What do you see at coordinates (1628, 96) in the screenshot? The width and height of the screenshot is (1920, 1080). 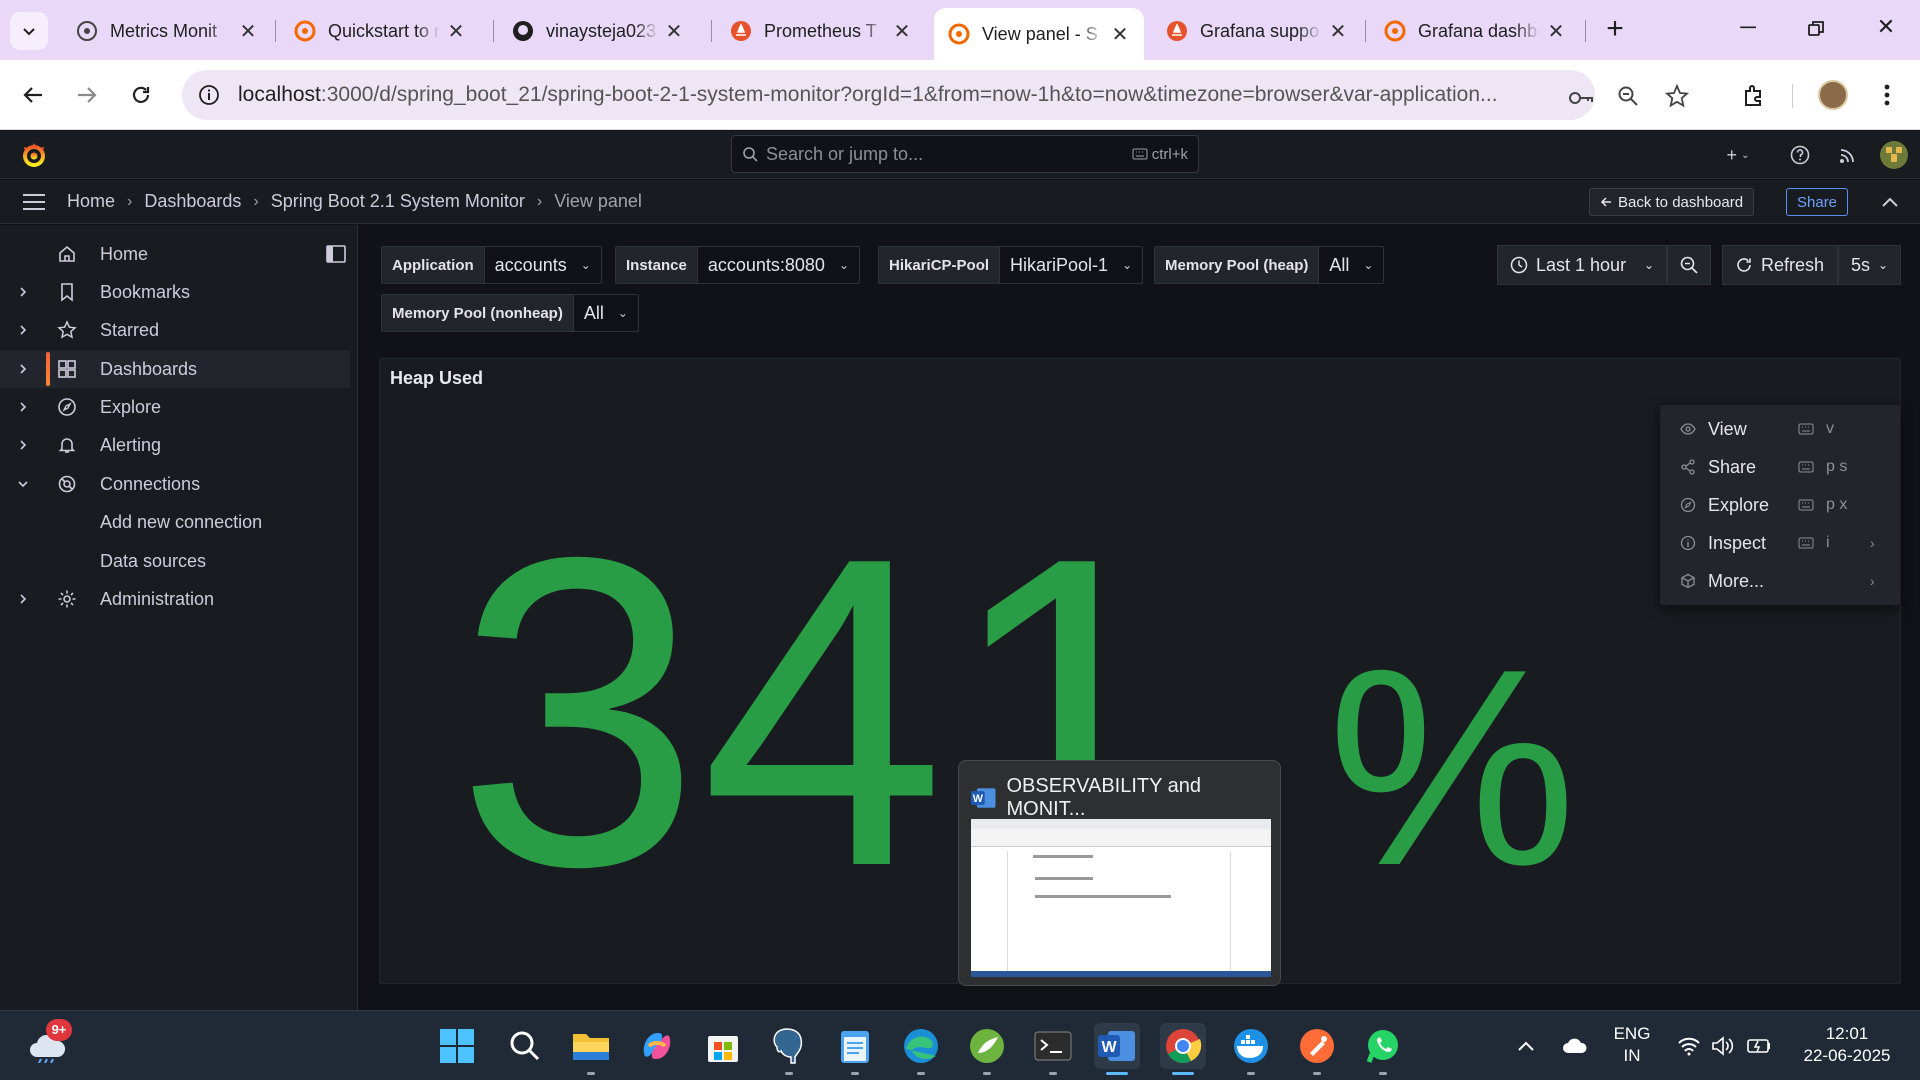 I see `zoom-icon` at bounding box center [1628, 96].